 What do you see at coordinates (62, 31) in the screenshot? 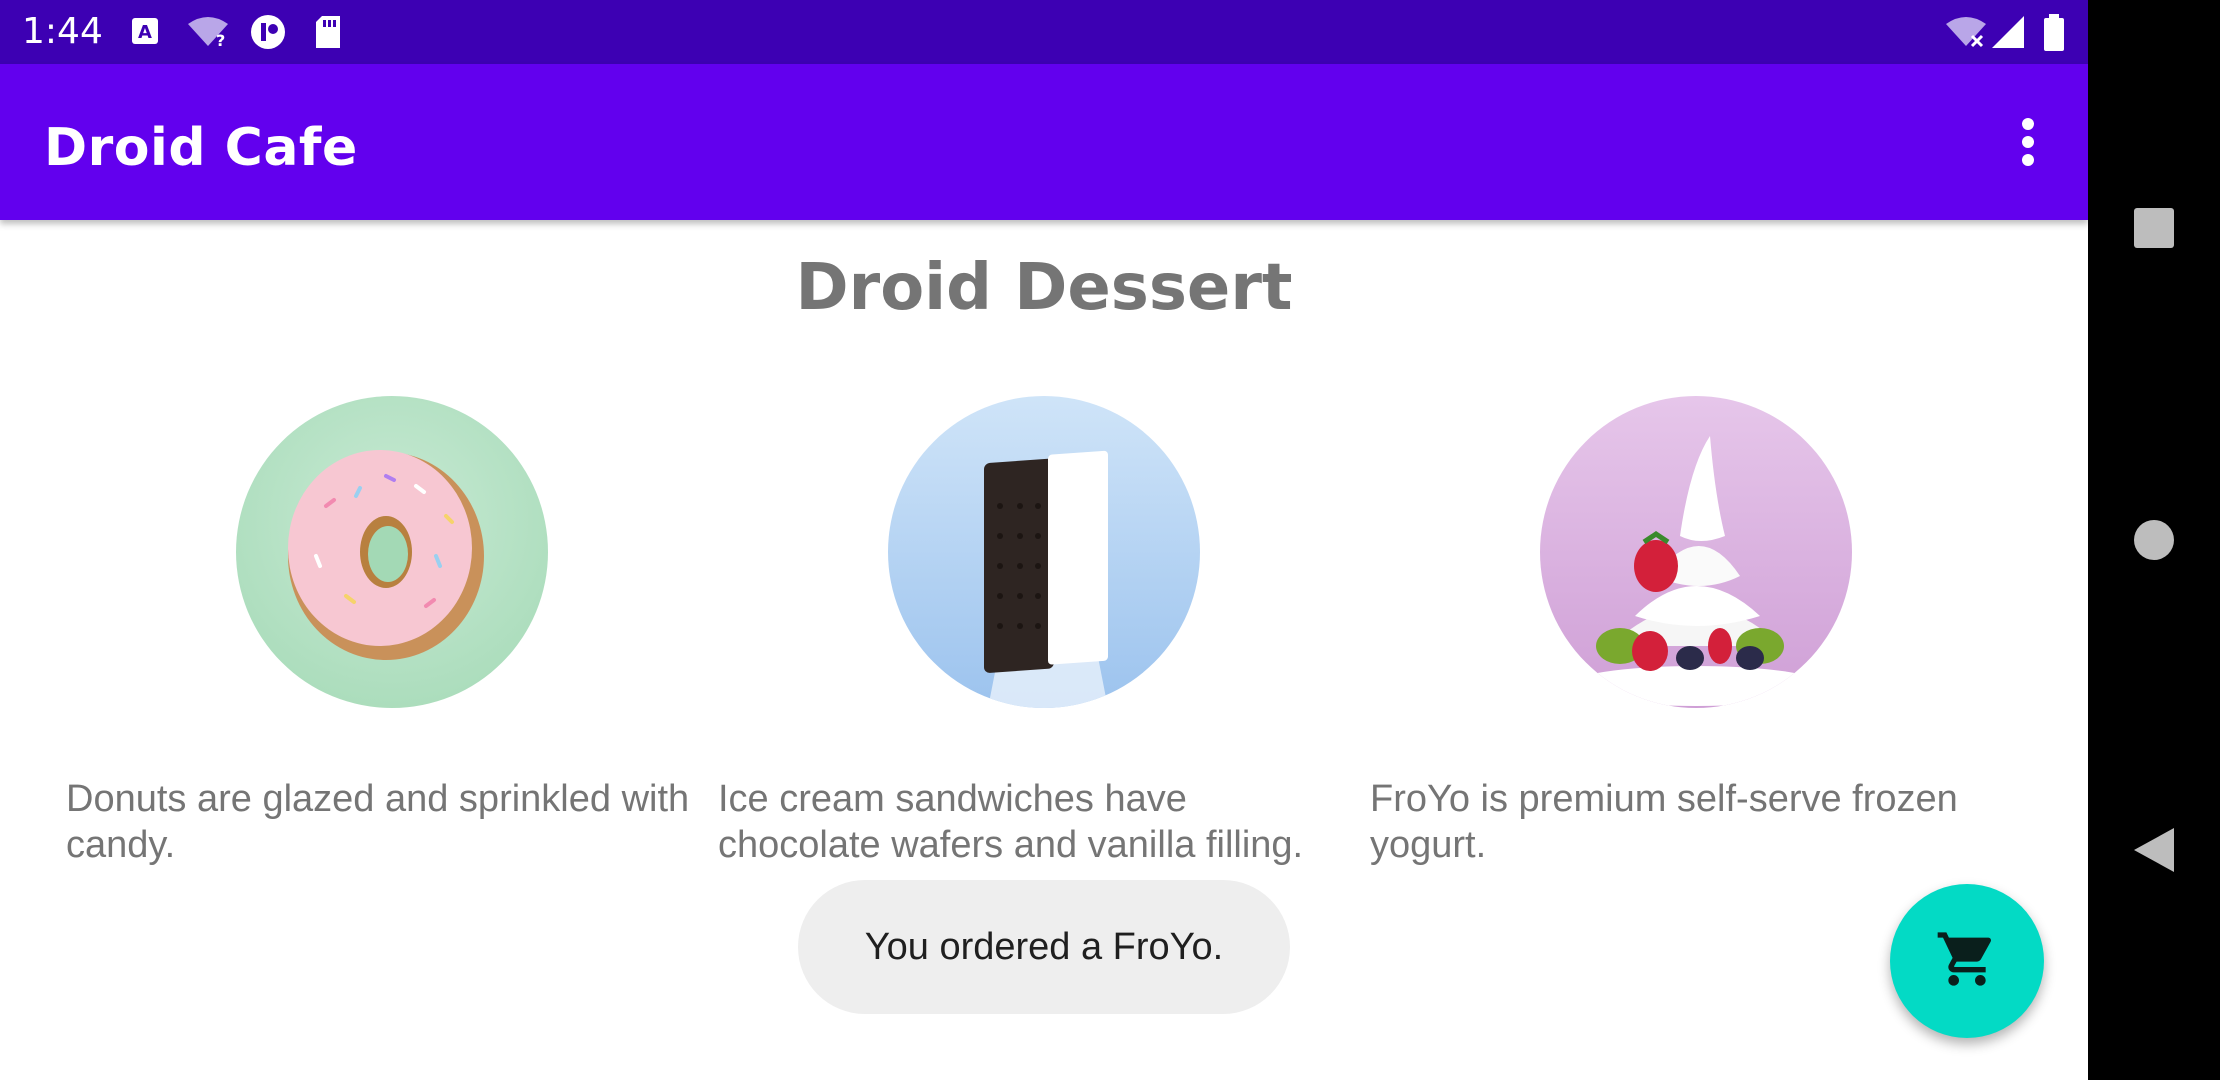
I see `status-time: 1:44` at bounding box center [62, 31].